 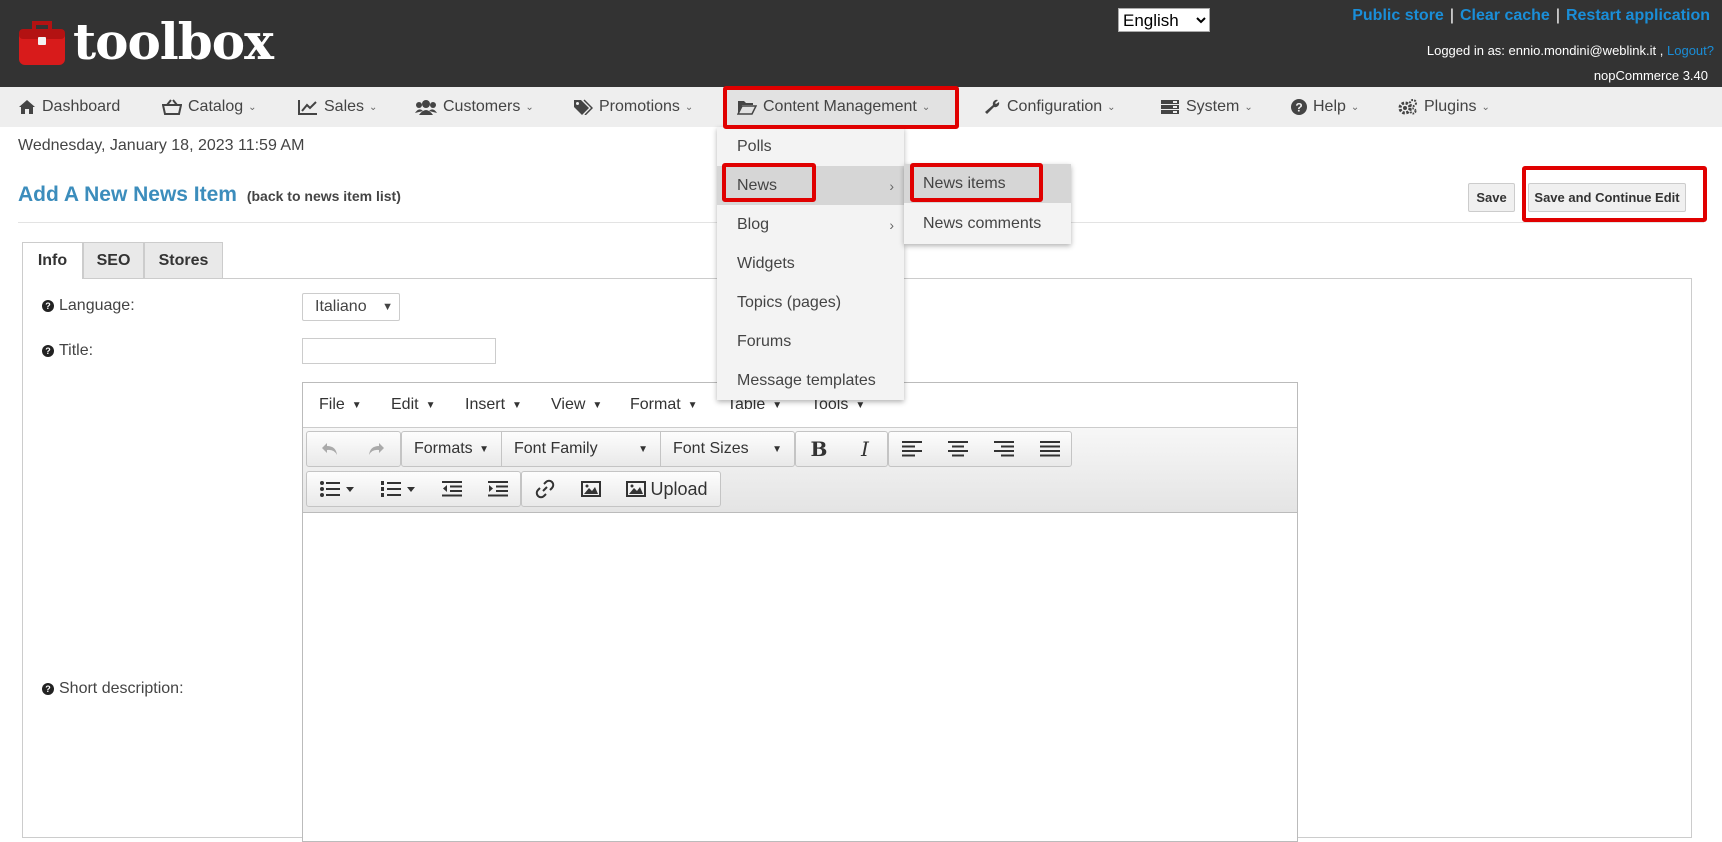 What do you see at coordinates (485, 404) in the screenshot?
I see `editor-menu-insert-label: Insert` at bounding box center [485, 404].